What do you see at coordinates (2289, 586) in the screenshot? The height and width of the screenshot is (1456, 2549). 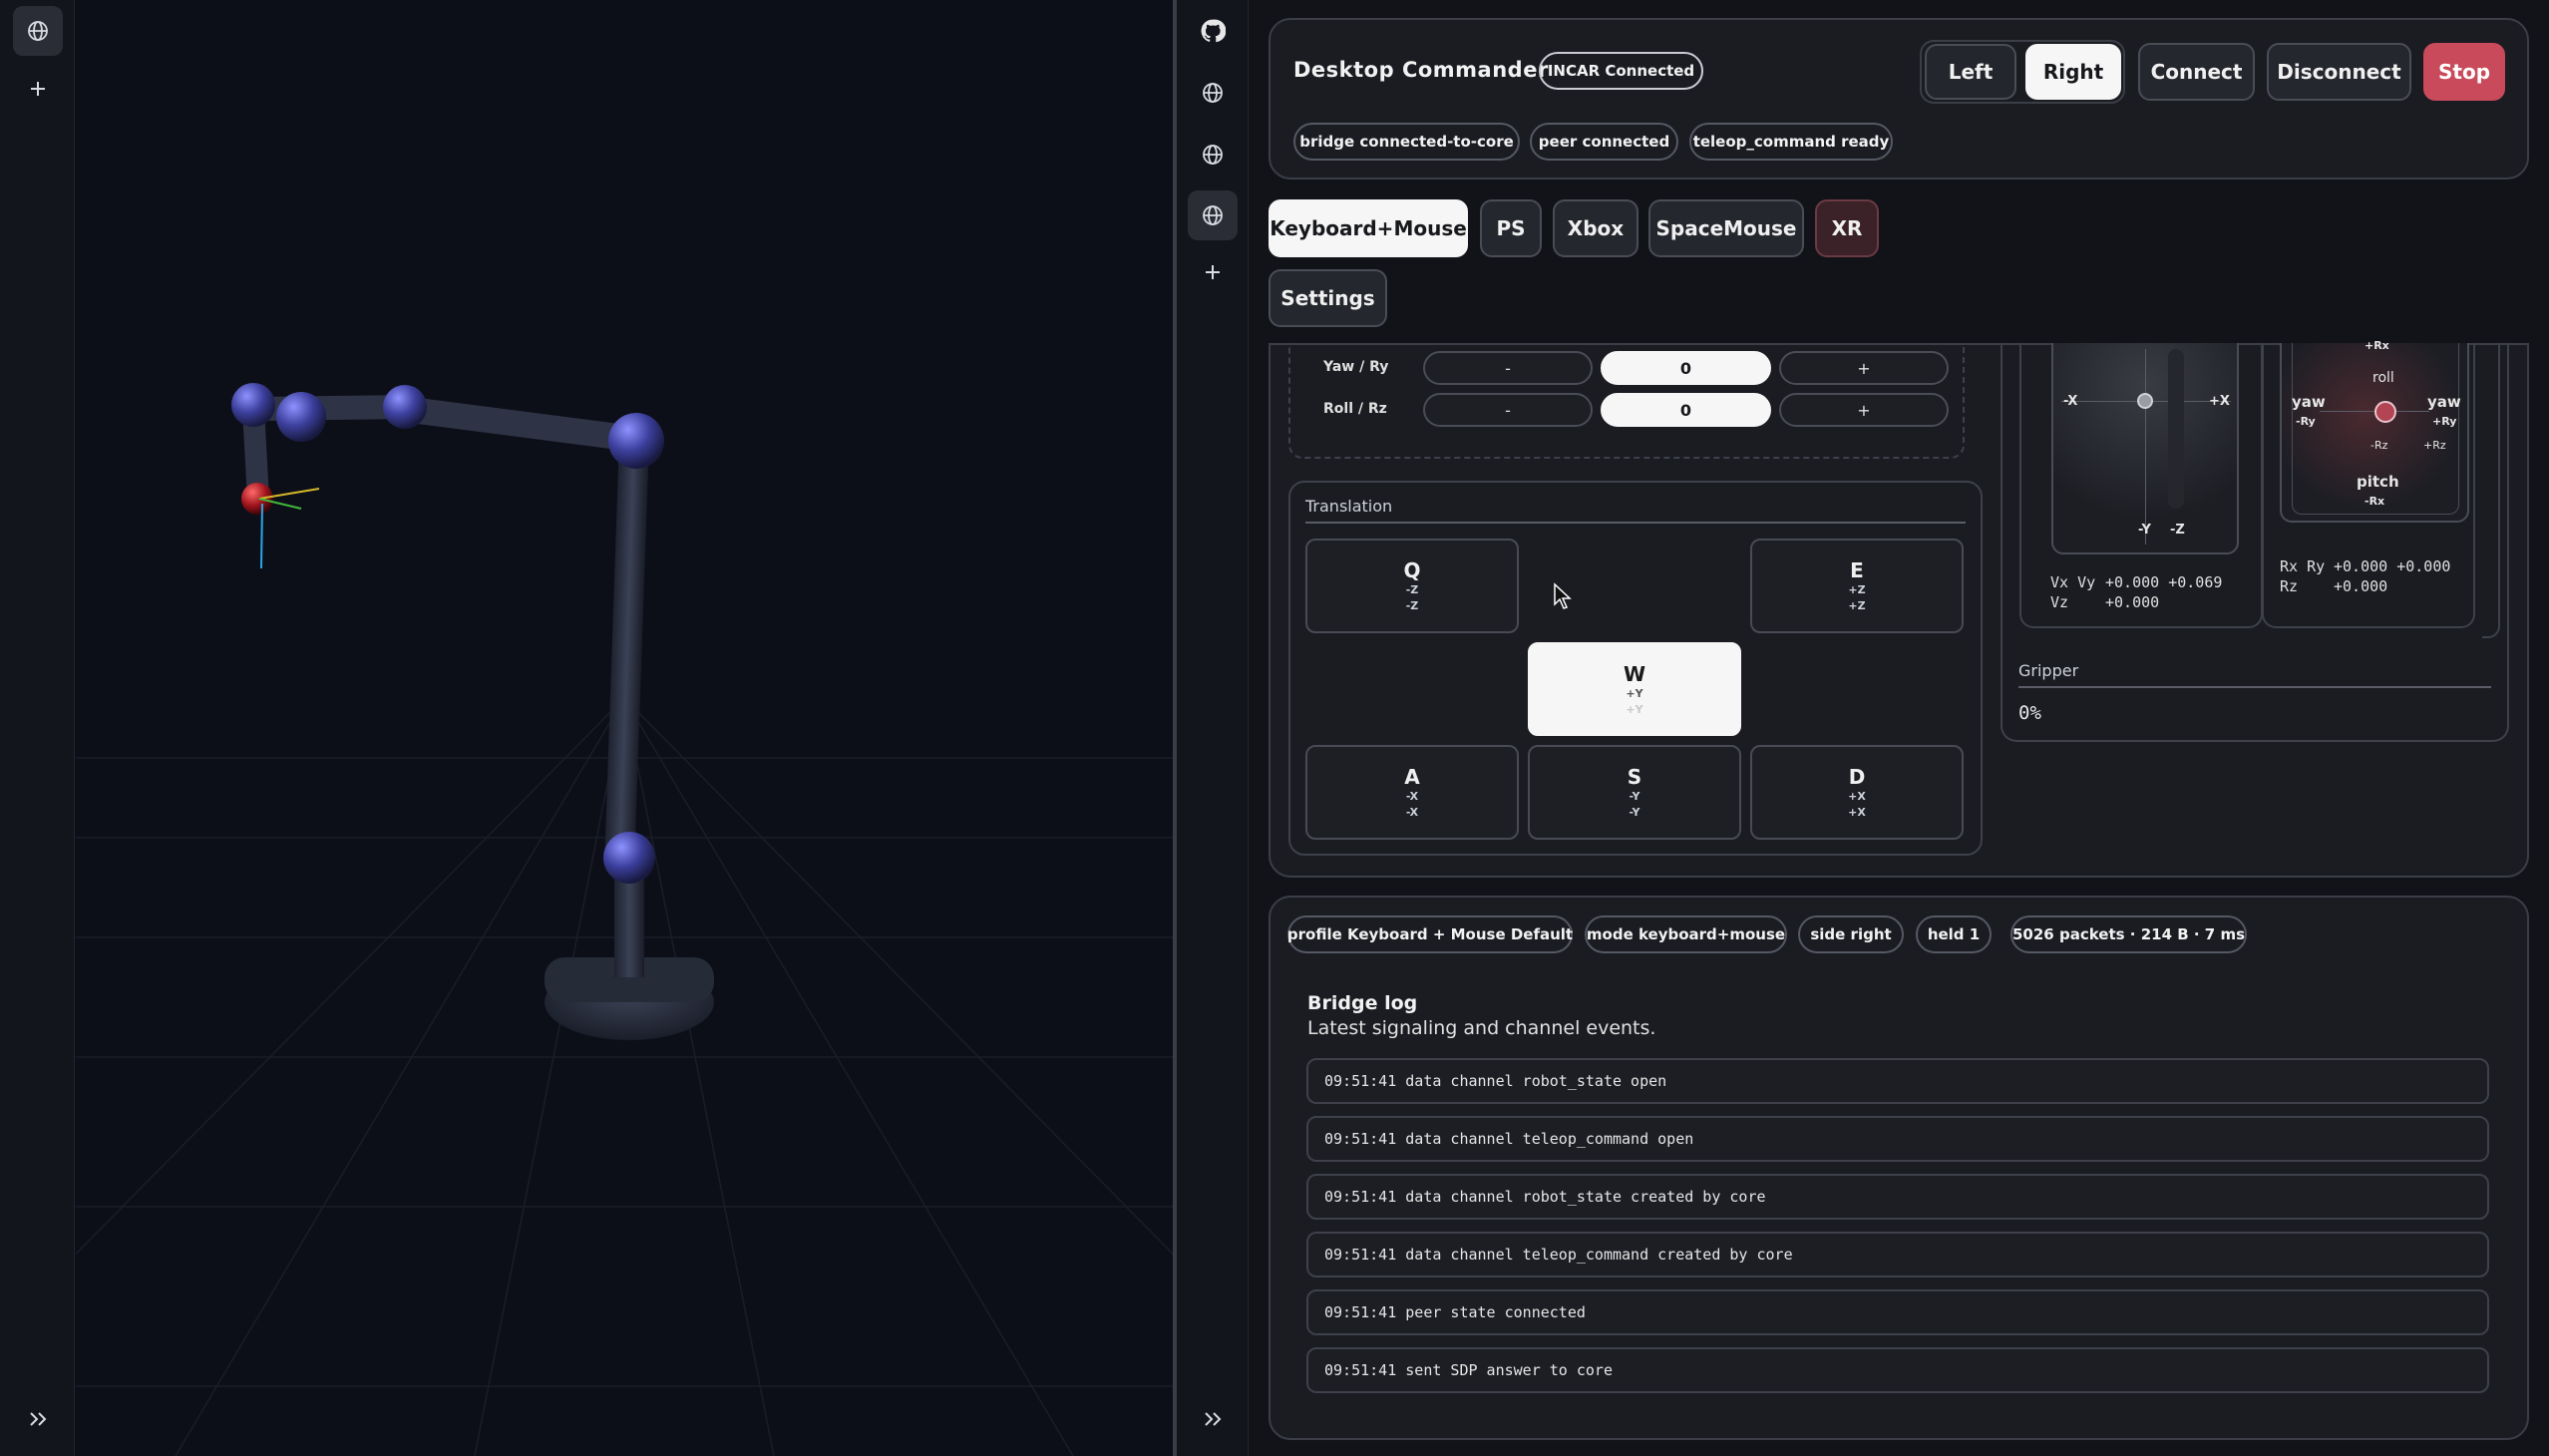 I see `right-stick-r-label2: Rz` at bounding box center [2289, 586].